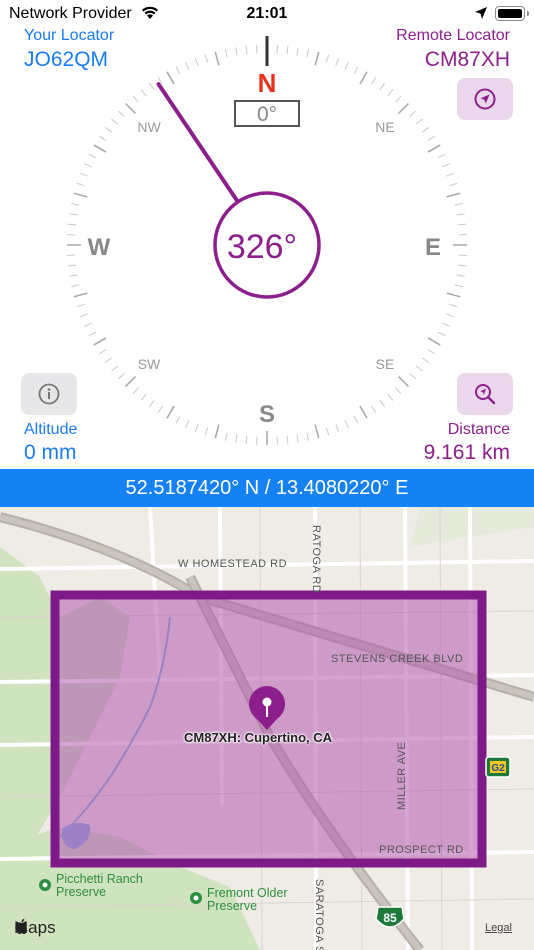 Image resolution: width=534 pixels, height=950 pixels. Describe the element at coordinates (111, 886) in the screenshot. I see `poi-label: Picchetti Ranch Preserve` at that location.